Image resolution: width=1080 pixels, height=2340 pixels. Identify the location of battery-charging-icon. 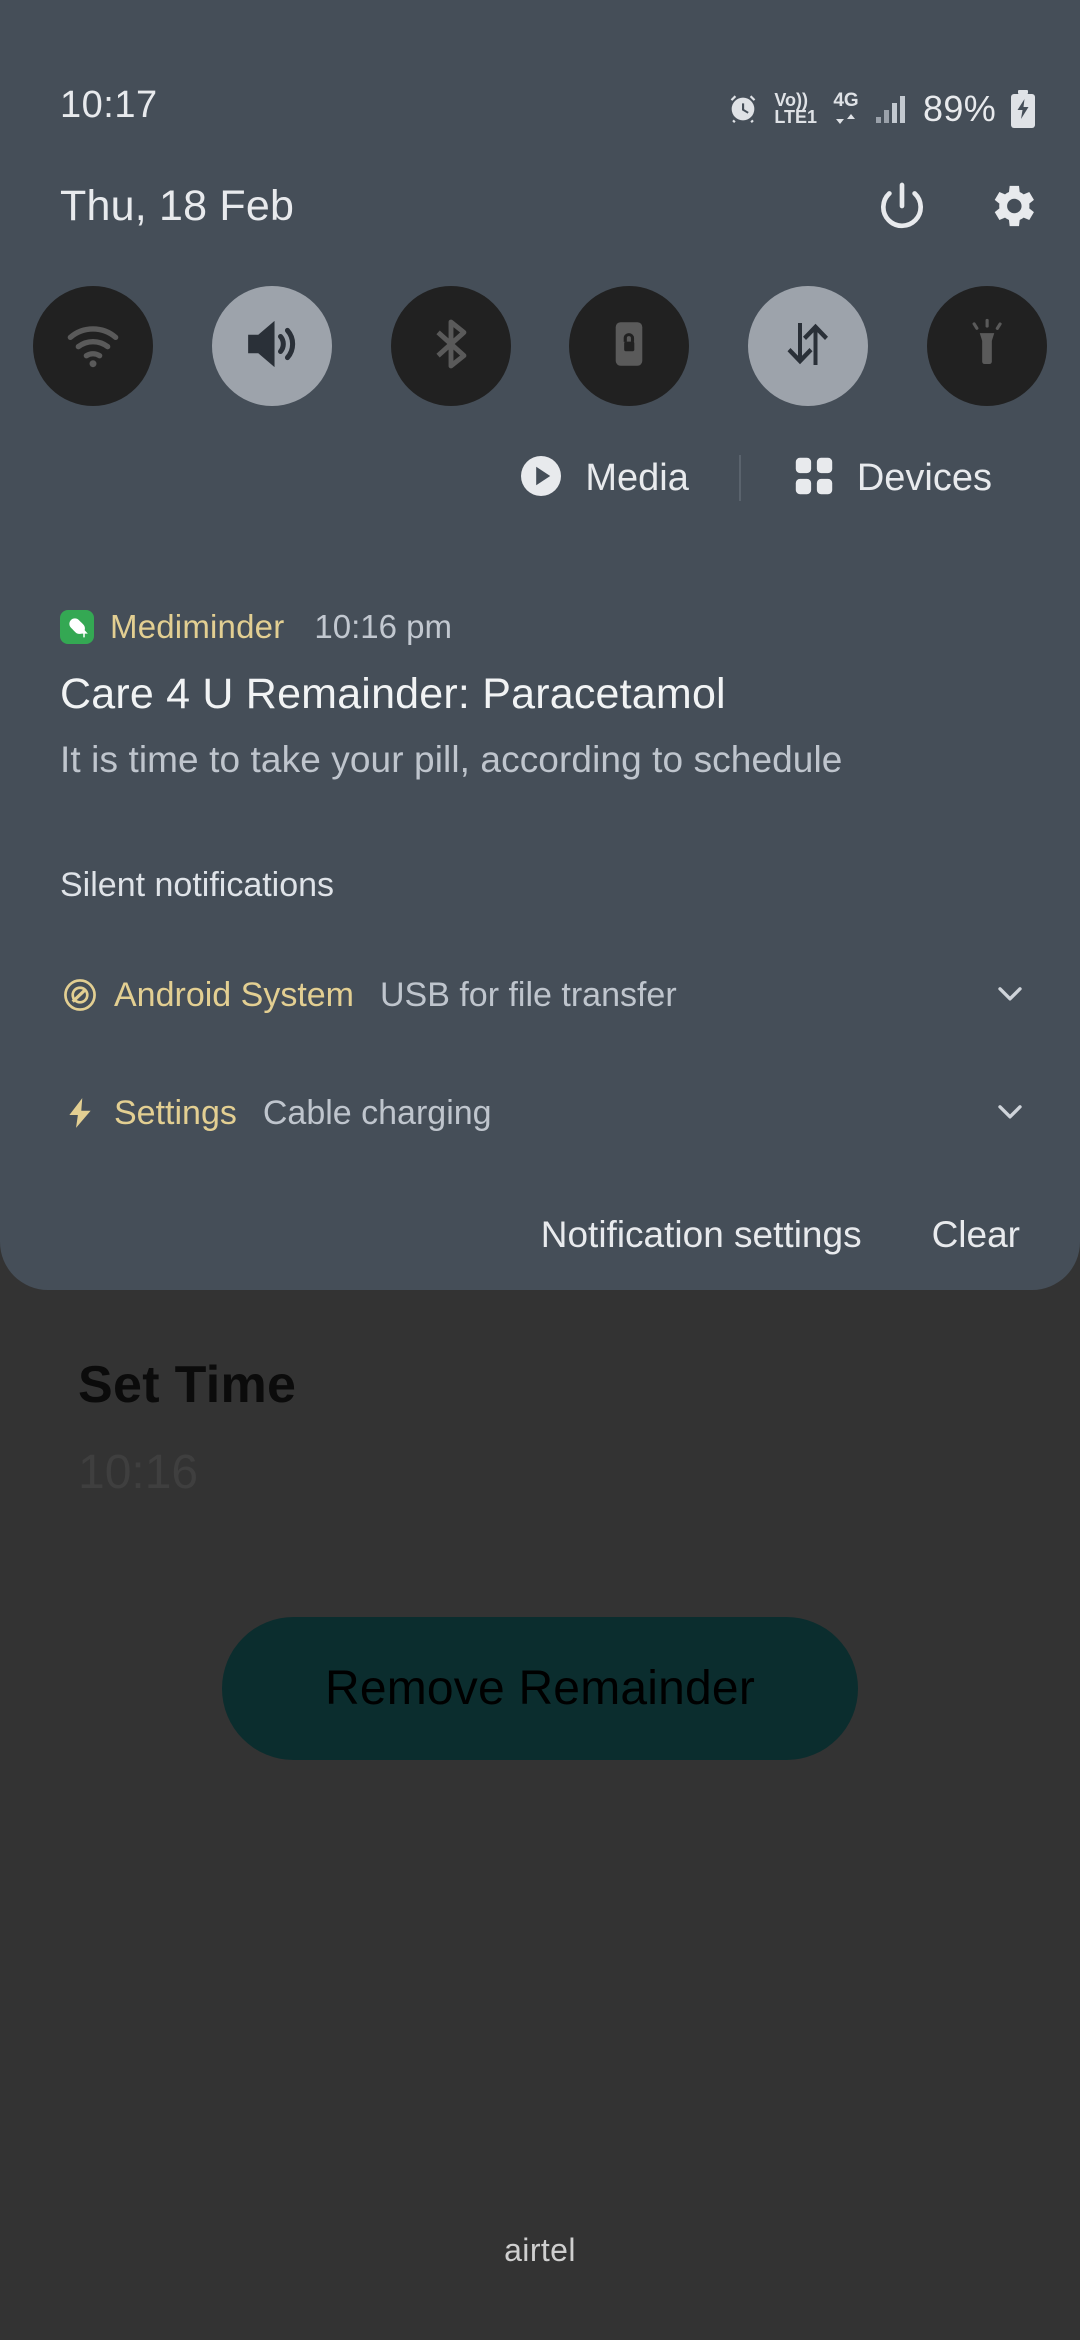
(1023, 109).